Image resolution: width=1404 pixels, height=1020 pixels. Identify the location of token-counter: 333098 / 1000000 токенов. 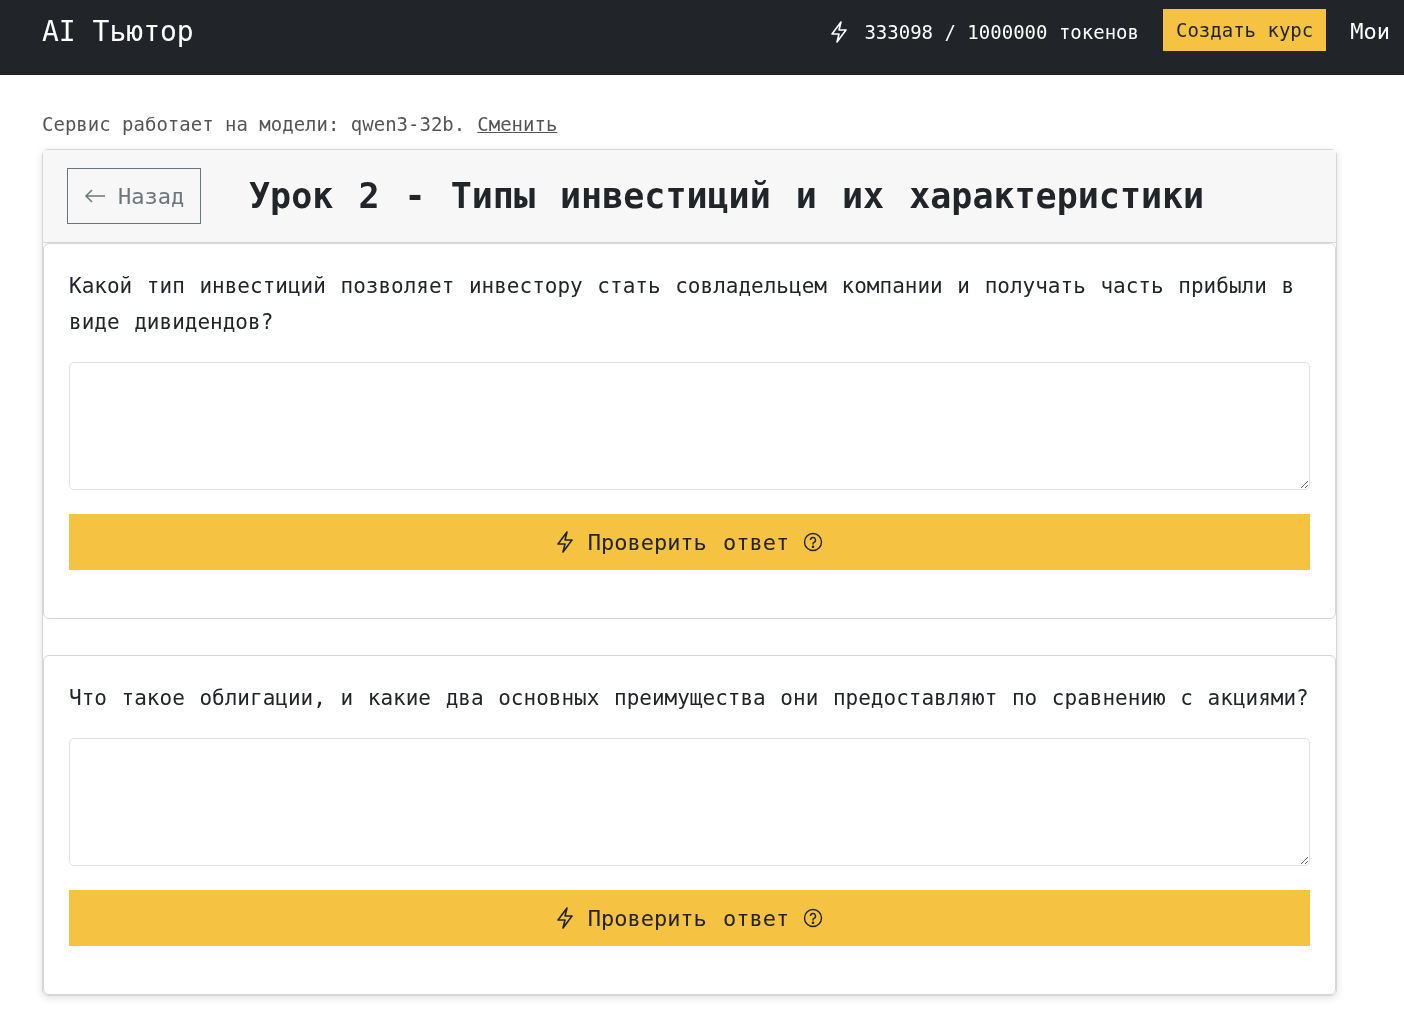
(1001, 31).